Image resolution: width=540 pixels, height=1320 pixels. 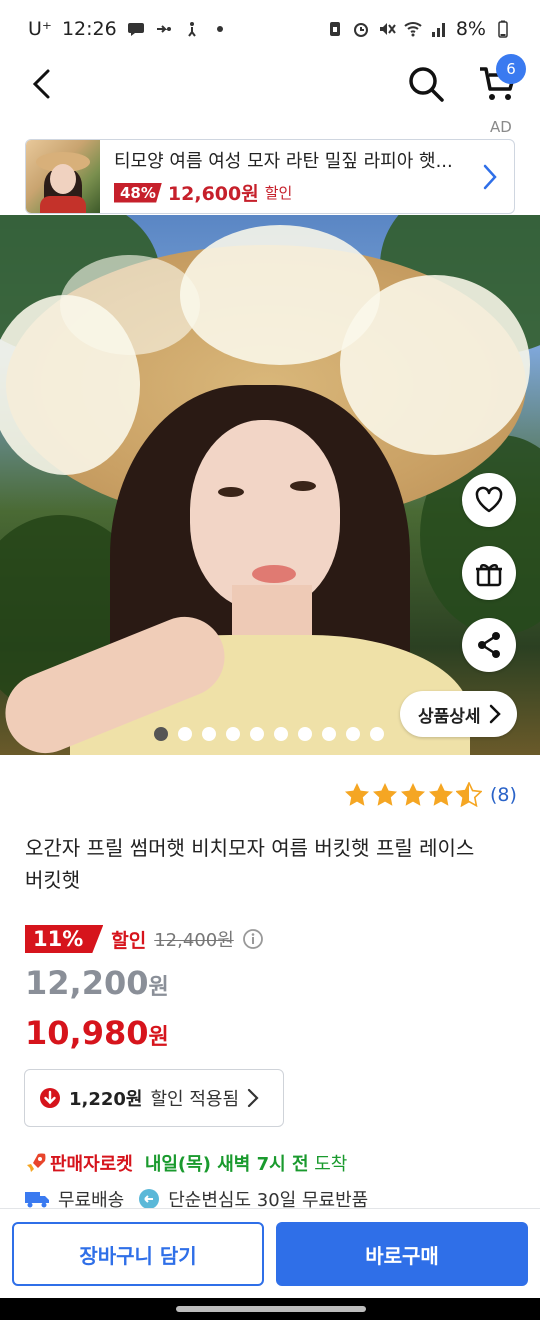 What do you see at coordinates (489, 575) in the screenshot?
I see `gift-icon` at bounding box center [489, 575].